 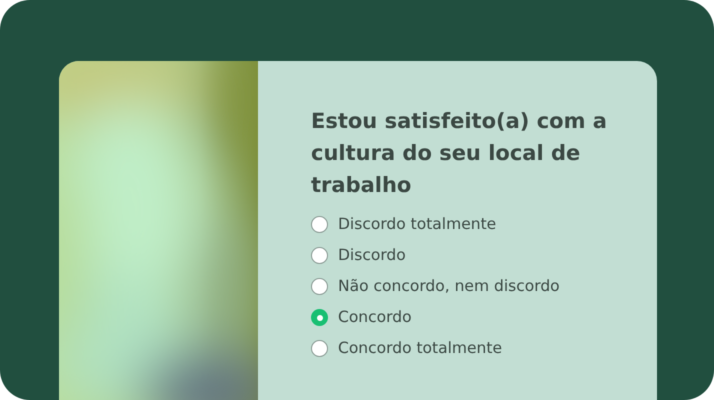 I want to click on question-title: Estou satisfeito(a) com a cultura do seu local de trabalho, so click(x=459, y=153).